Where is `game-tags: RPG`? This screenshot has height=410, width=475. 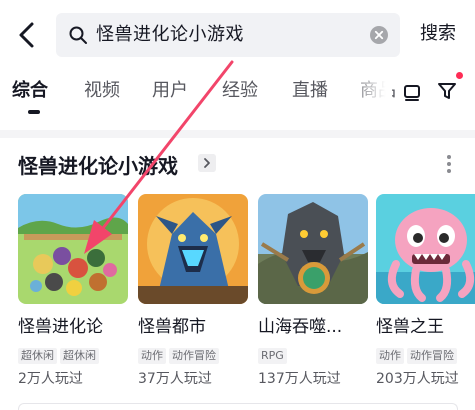
game-tags: RPG is located at coordinates (274, 354).